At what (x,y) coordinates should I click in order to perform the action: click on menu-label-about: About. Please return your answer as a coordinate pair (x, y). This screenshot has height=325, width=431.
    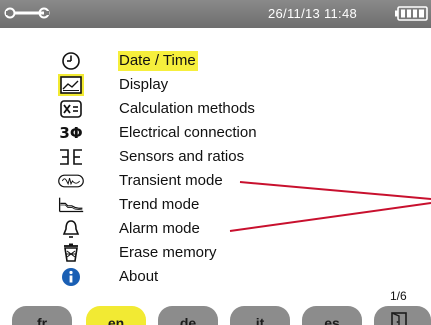
    Looking at the image, I should click on (139, 276).